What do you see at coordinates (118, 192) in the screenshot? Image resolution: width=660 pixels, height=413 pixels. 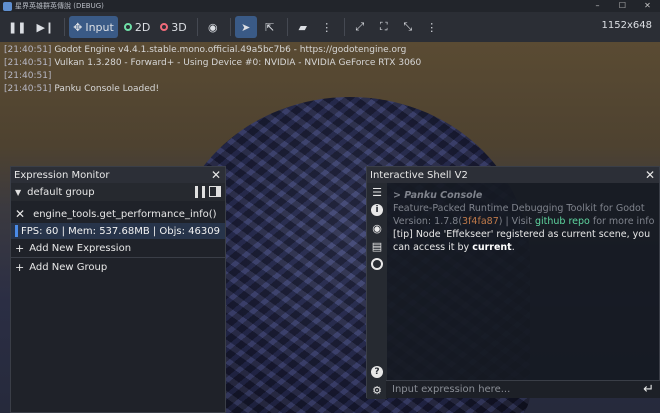 I see `group-row: ▼ default group` at bounding box center [118, 192].